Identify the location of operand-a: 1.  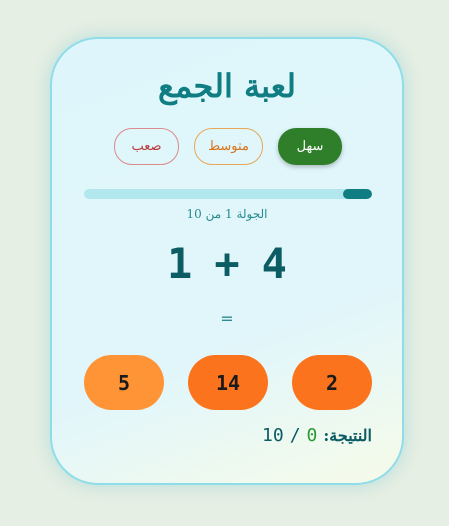
(180, 263).